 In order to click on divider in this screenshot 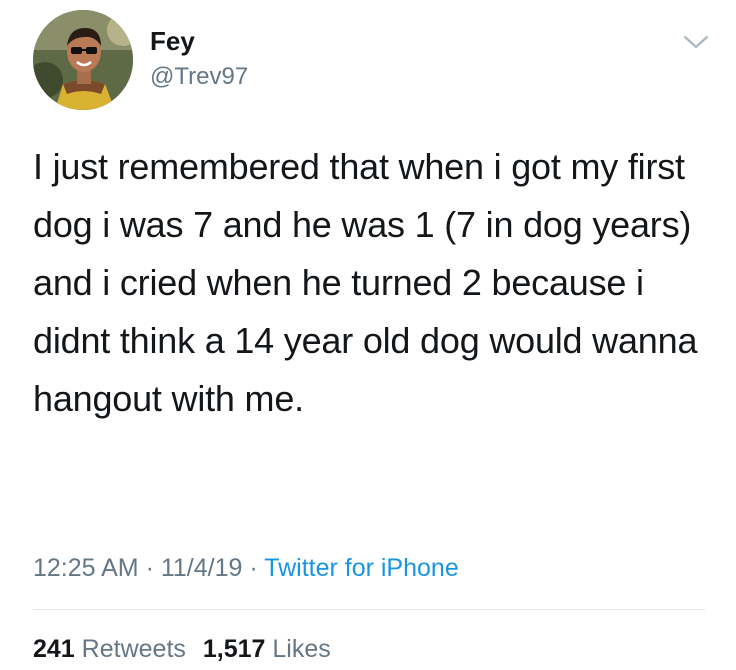, I will do `click(369, 609)`.